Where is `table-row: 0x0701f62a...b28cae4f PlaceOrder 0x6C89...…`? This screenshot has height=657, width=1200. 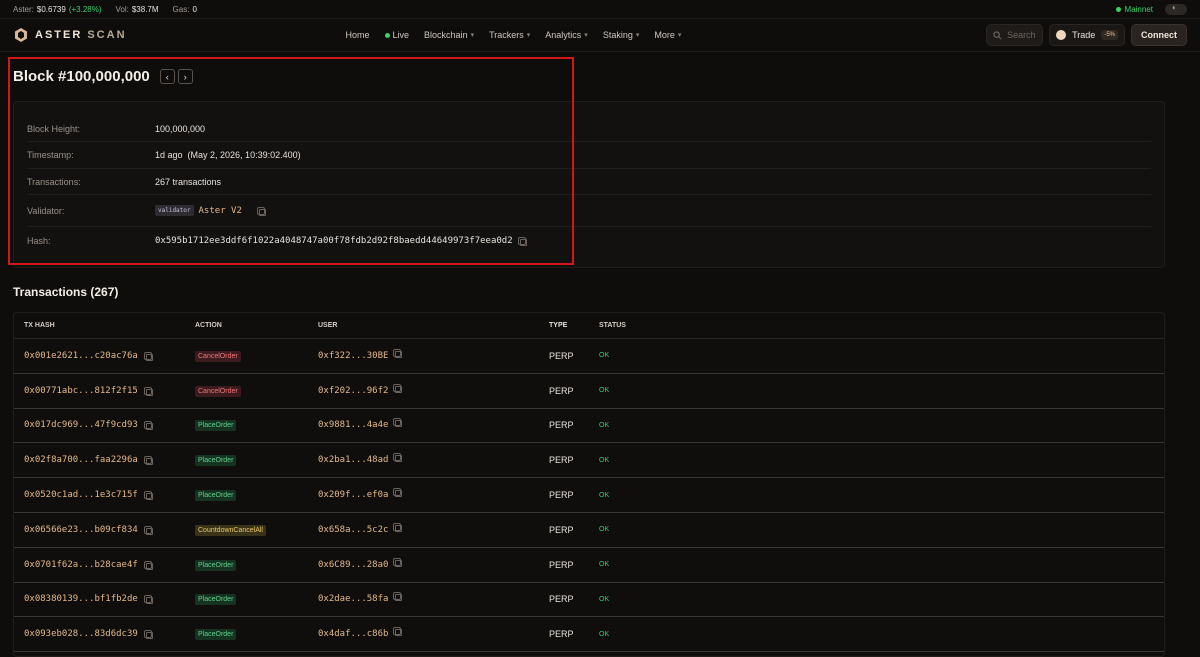 table-row: 0x0701f62a...b28cae4f PlaceOrder 0x6C89...… is located at coordinates (589, 565).